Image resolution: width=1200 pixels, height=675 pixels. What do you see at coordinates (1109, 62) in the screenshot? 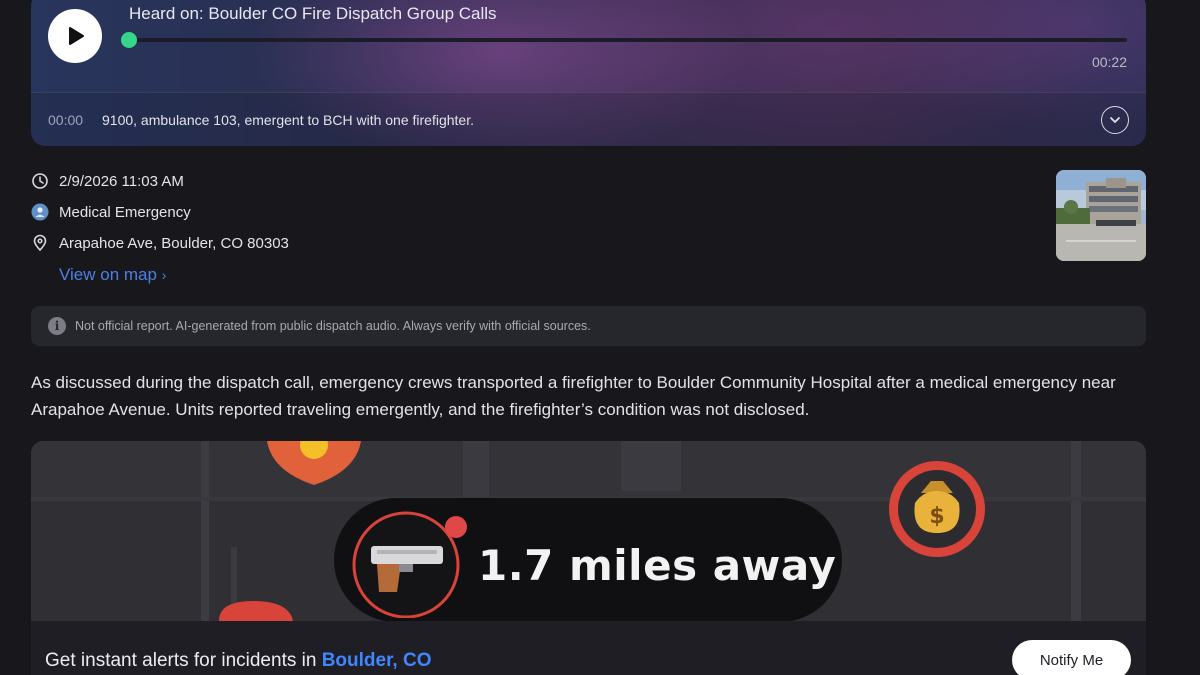
I see `audio-duration: 00:22` at bounding box center [1109, 62].